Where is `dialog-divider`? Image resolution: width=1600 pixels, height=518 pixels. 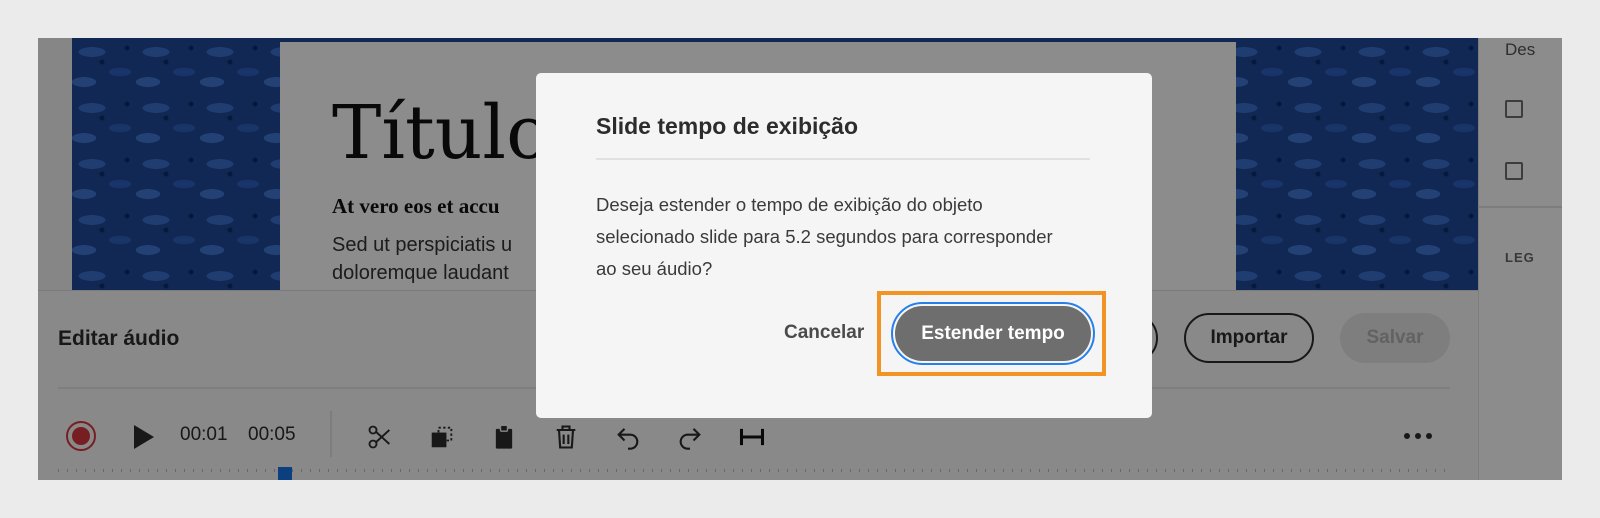 dialog-divider is located at coordinates (843, 159).